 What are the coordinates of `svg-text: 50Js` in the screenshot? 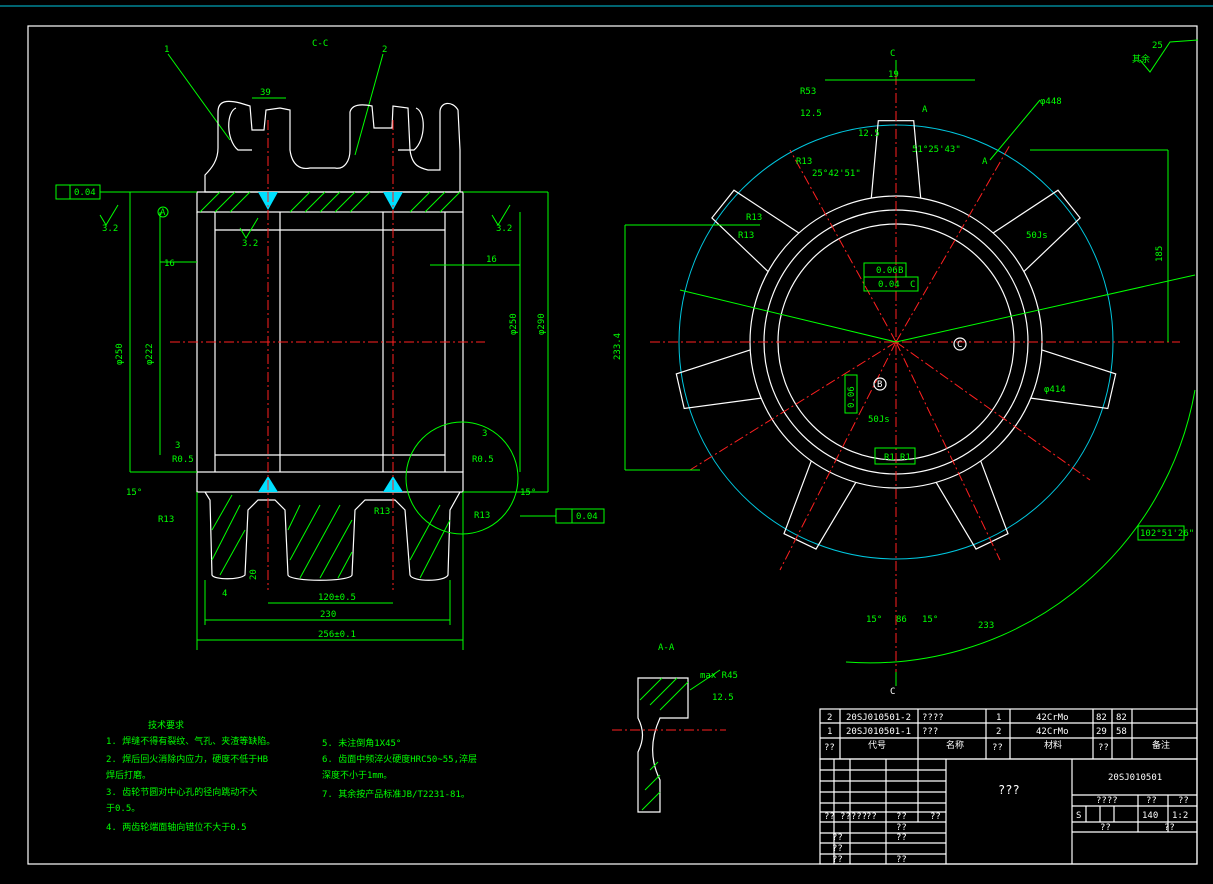 It's located at (1037, 236).